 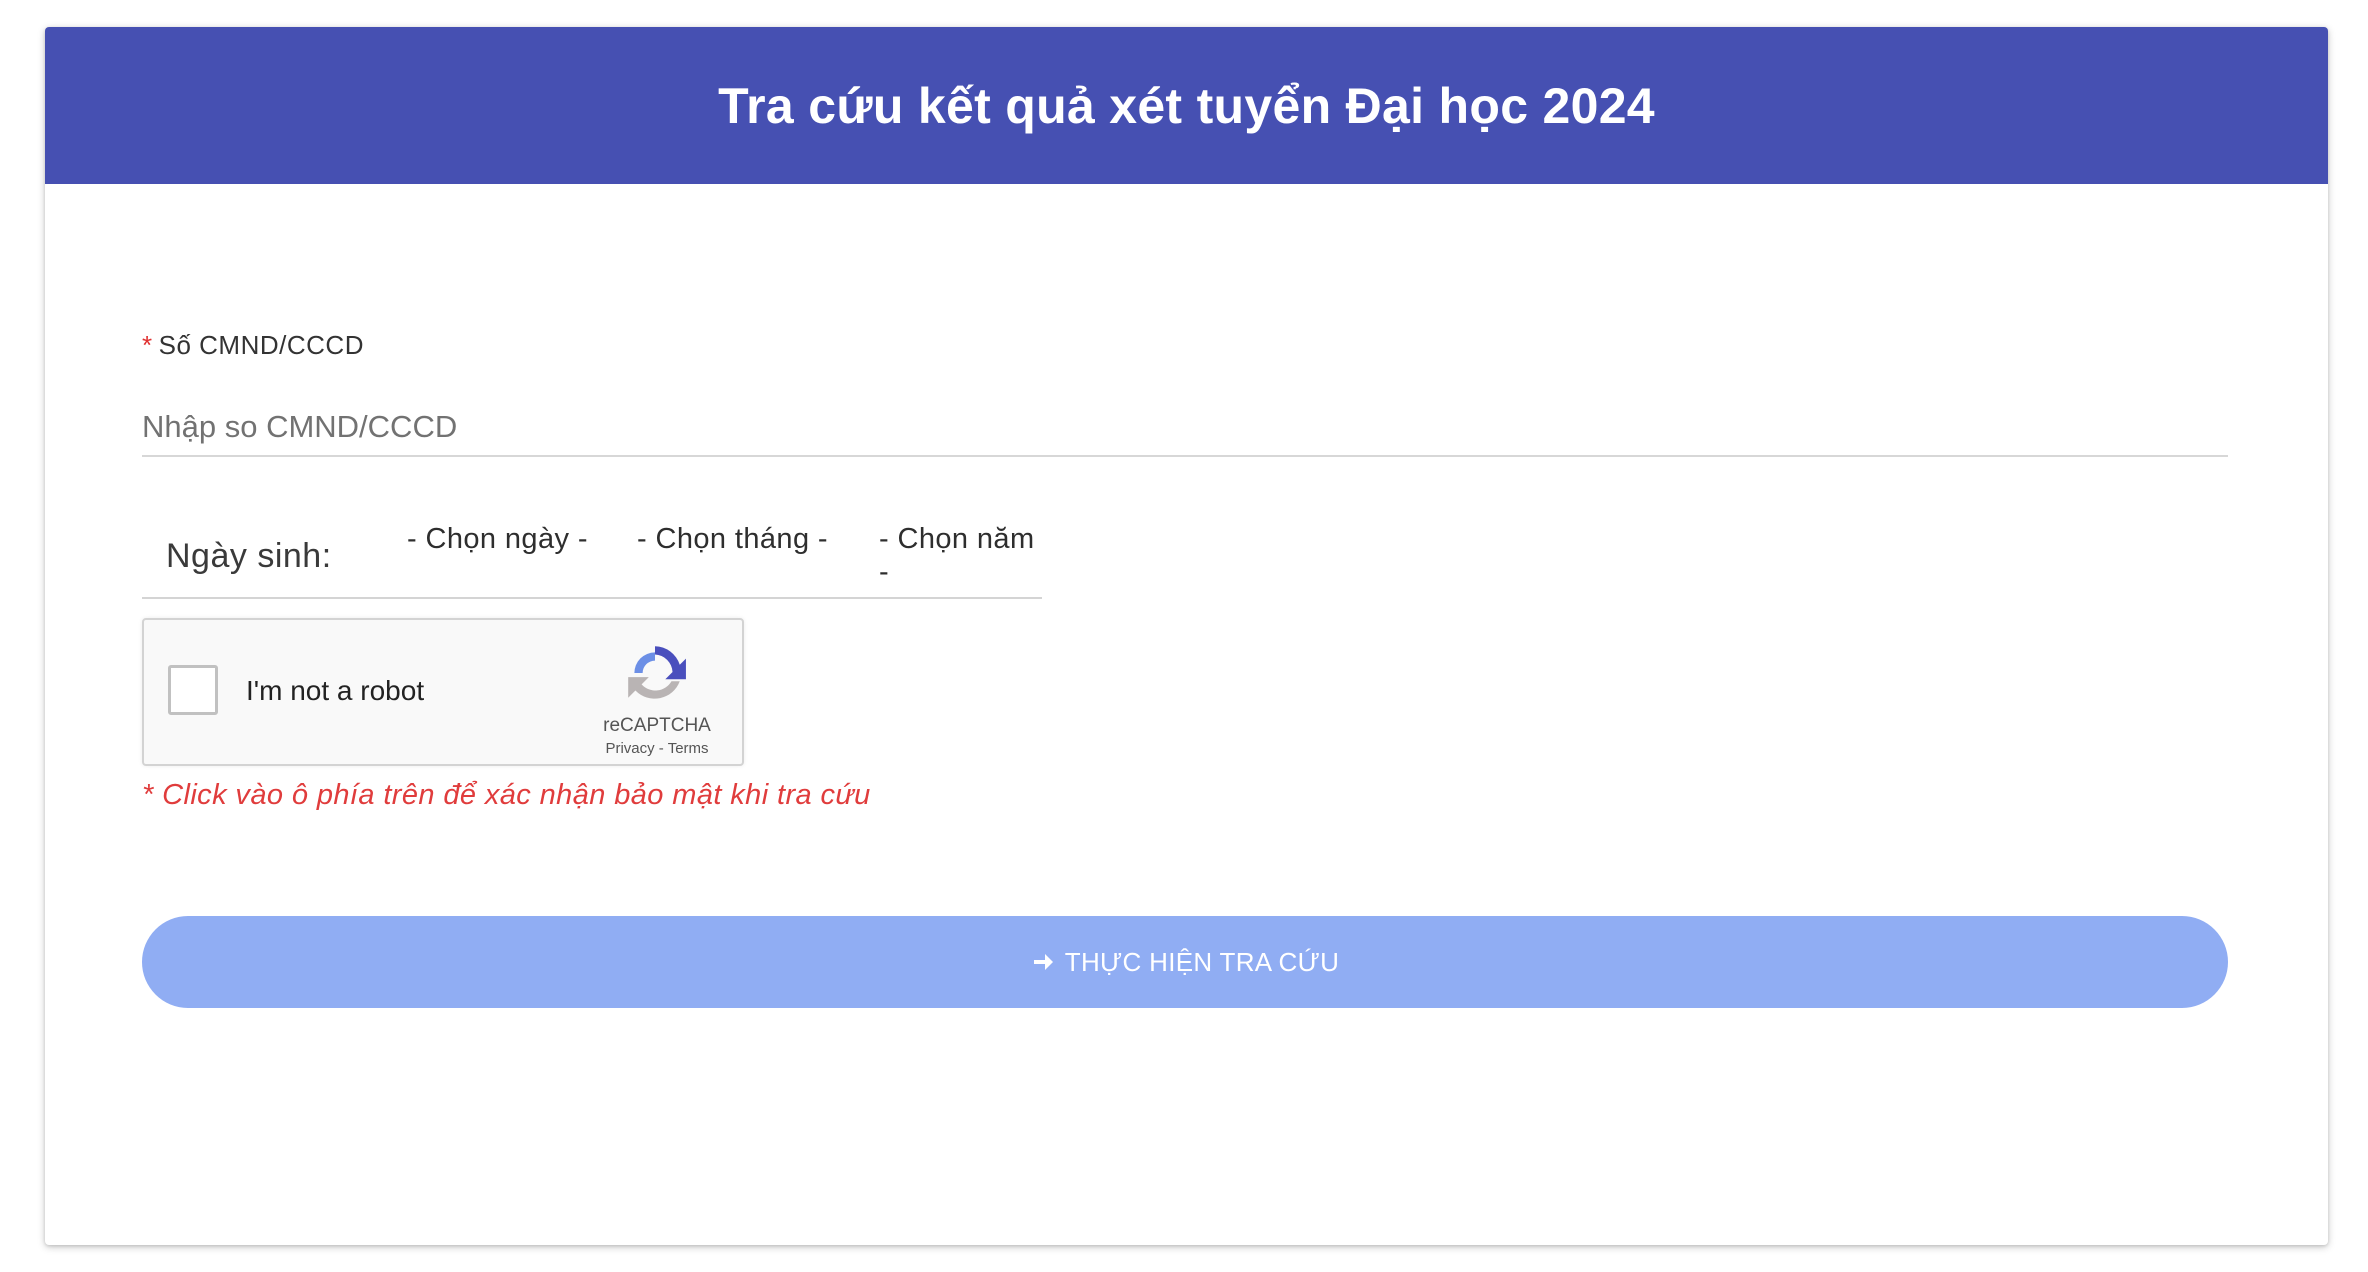 I want to click on id-field-label: * Số CMND/CCCD, so click(x=253, y=345).